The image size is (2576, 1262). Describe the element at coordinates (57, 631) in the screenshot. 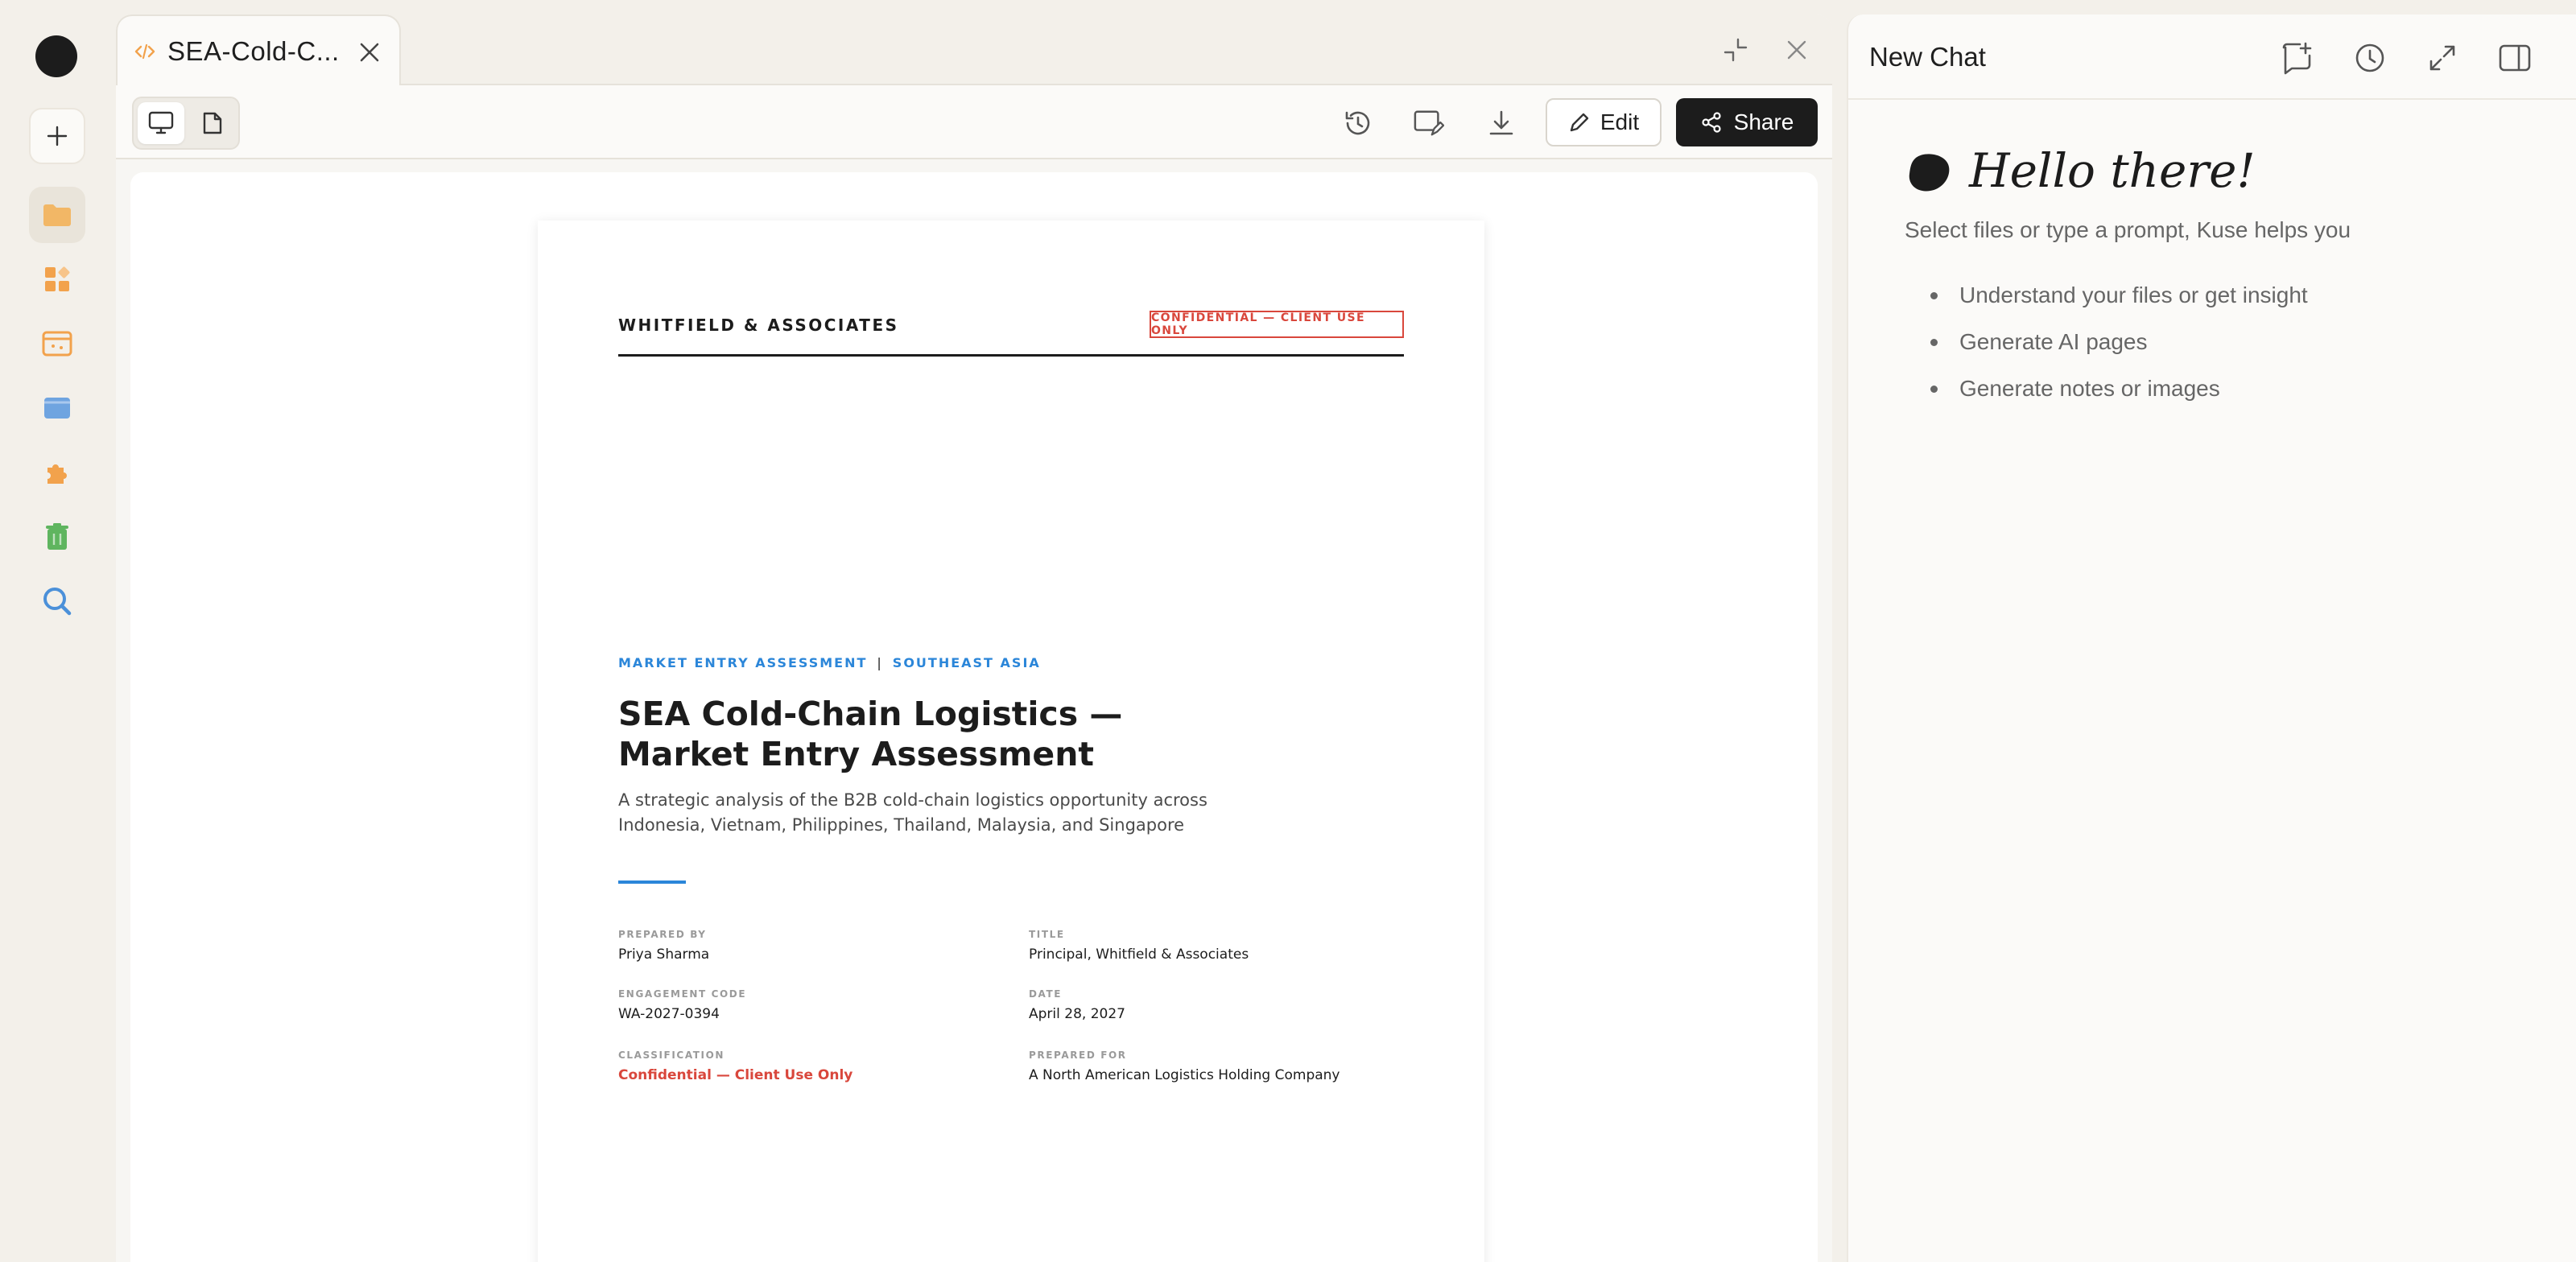

I see `left-rail` at that location.